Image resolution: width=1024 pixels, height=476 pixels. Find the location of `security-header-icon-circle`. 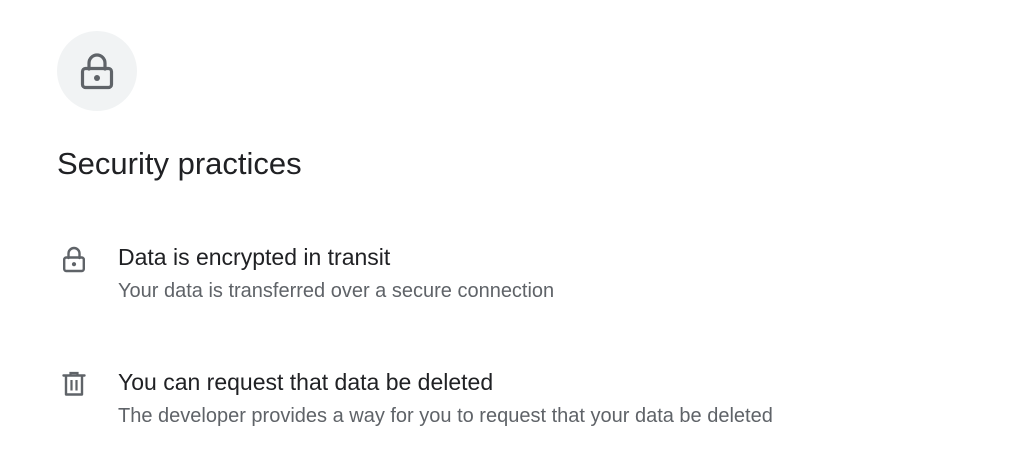

security-header-icon-circle is located at coordinates (97, 71).